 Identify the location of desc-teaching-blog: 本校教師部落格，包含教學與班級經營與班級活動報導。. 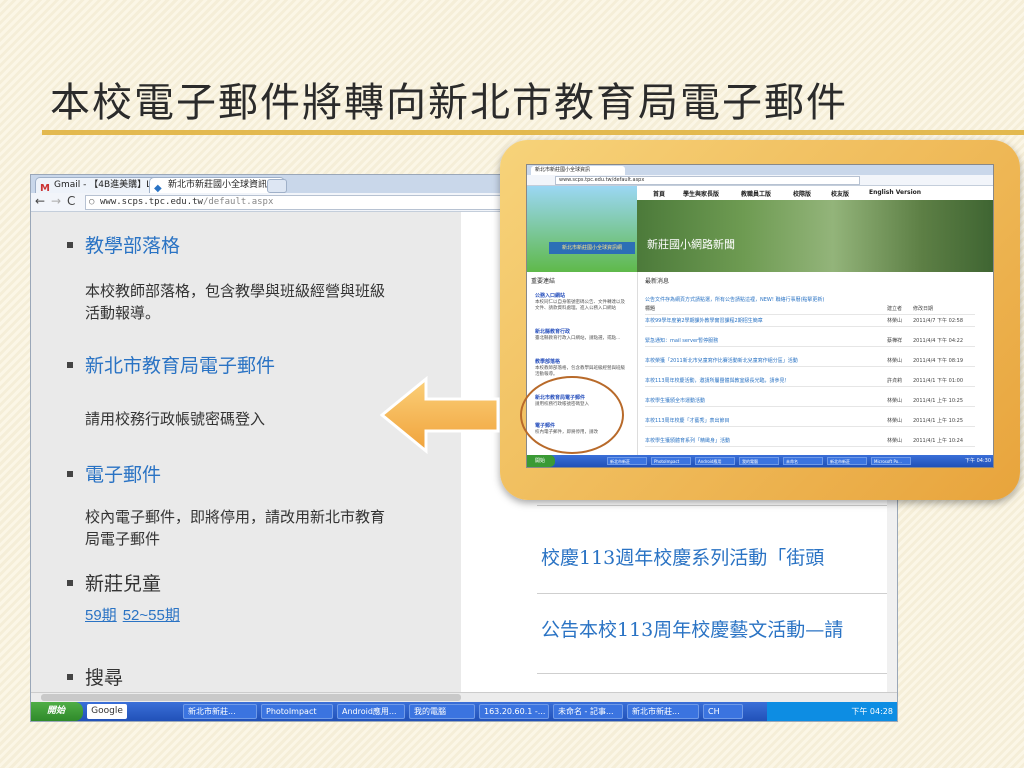
(235, 302).